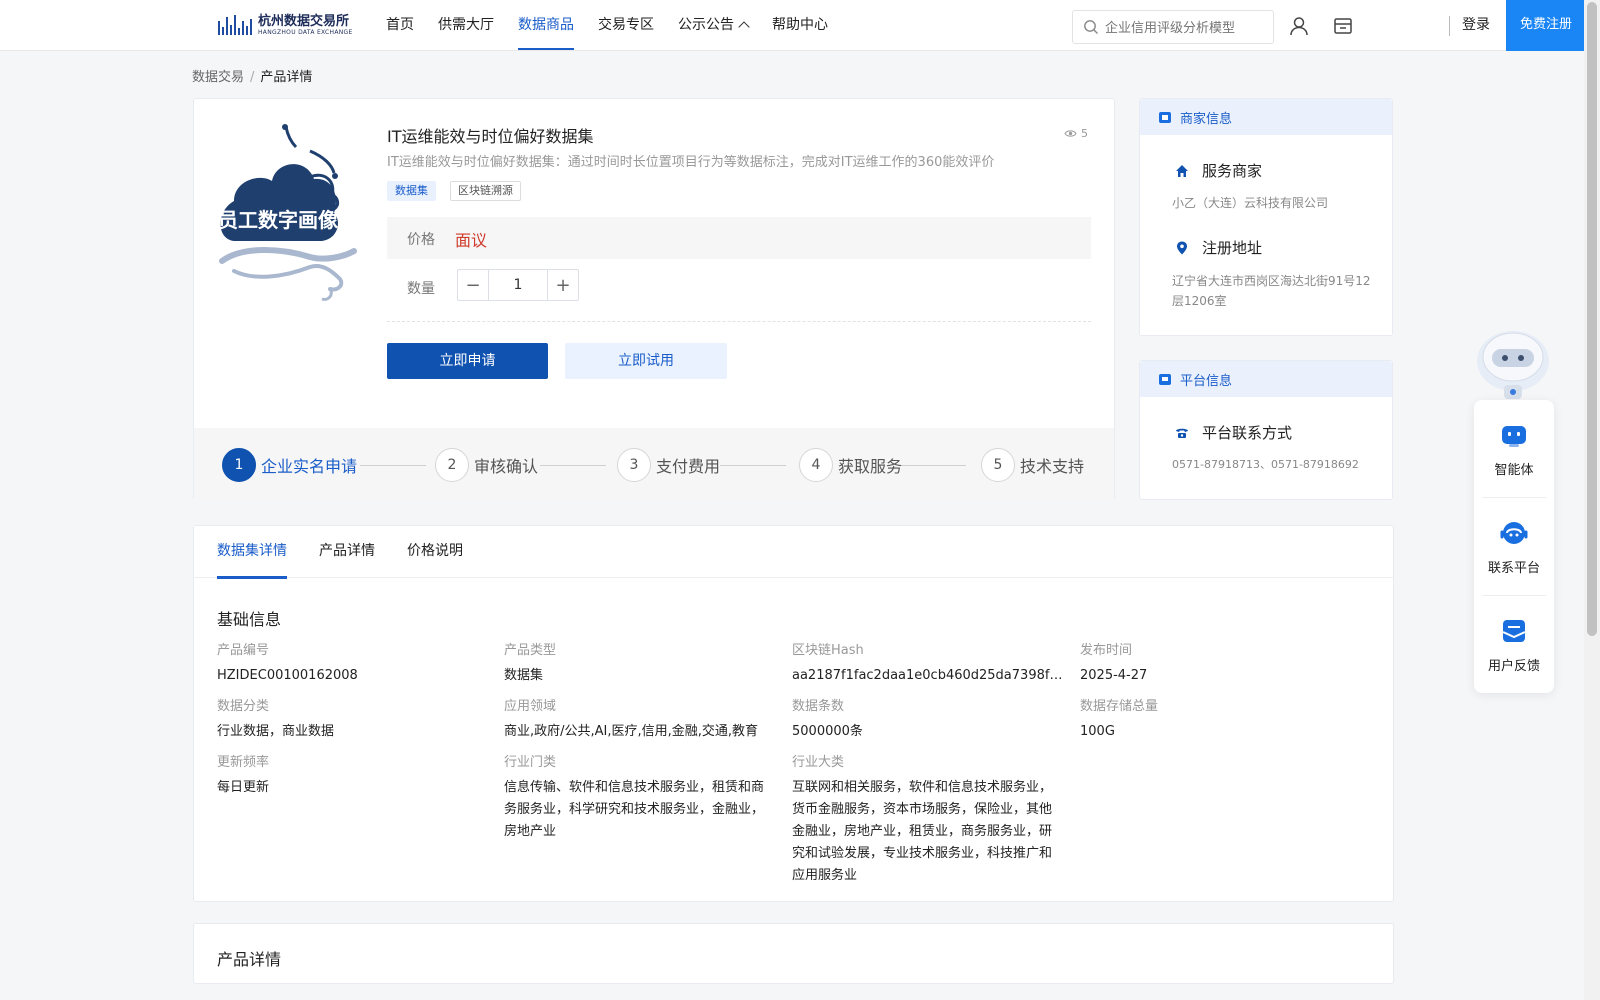  Describe the element at coordinates (1097, 731) in the screenshot. I see `field-value: 100G` at that location.